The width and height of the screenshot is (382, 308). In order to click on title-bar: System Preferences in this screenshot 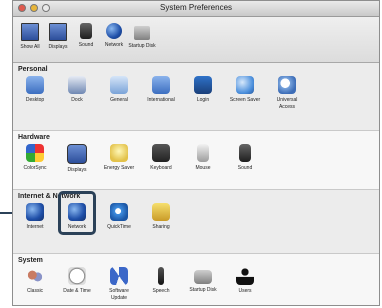, I will do `click(196, 9)`.